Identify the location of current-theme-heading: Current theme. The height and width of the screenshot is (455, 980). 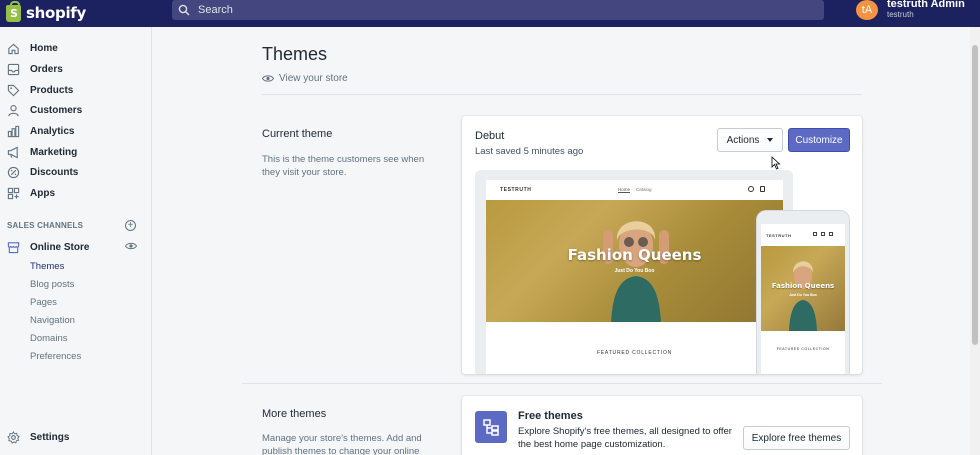
(297, 134).